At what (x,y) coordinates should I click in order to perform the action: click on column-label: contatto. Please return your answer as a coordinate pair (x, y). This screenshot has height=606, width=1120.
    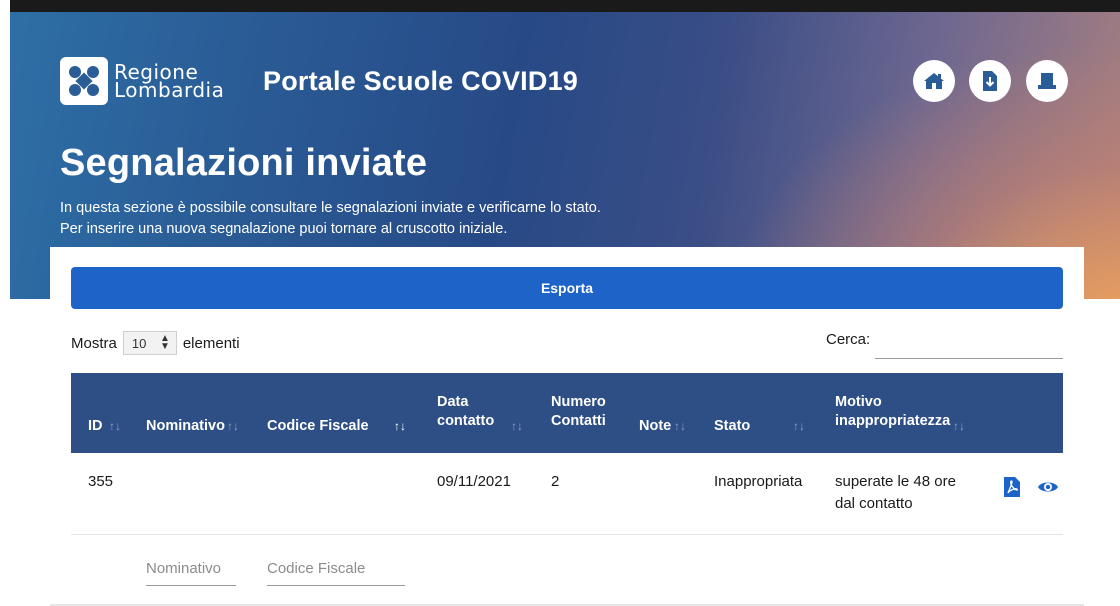
    Looking at the image, I should click on (466, 421).